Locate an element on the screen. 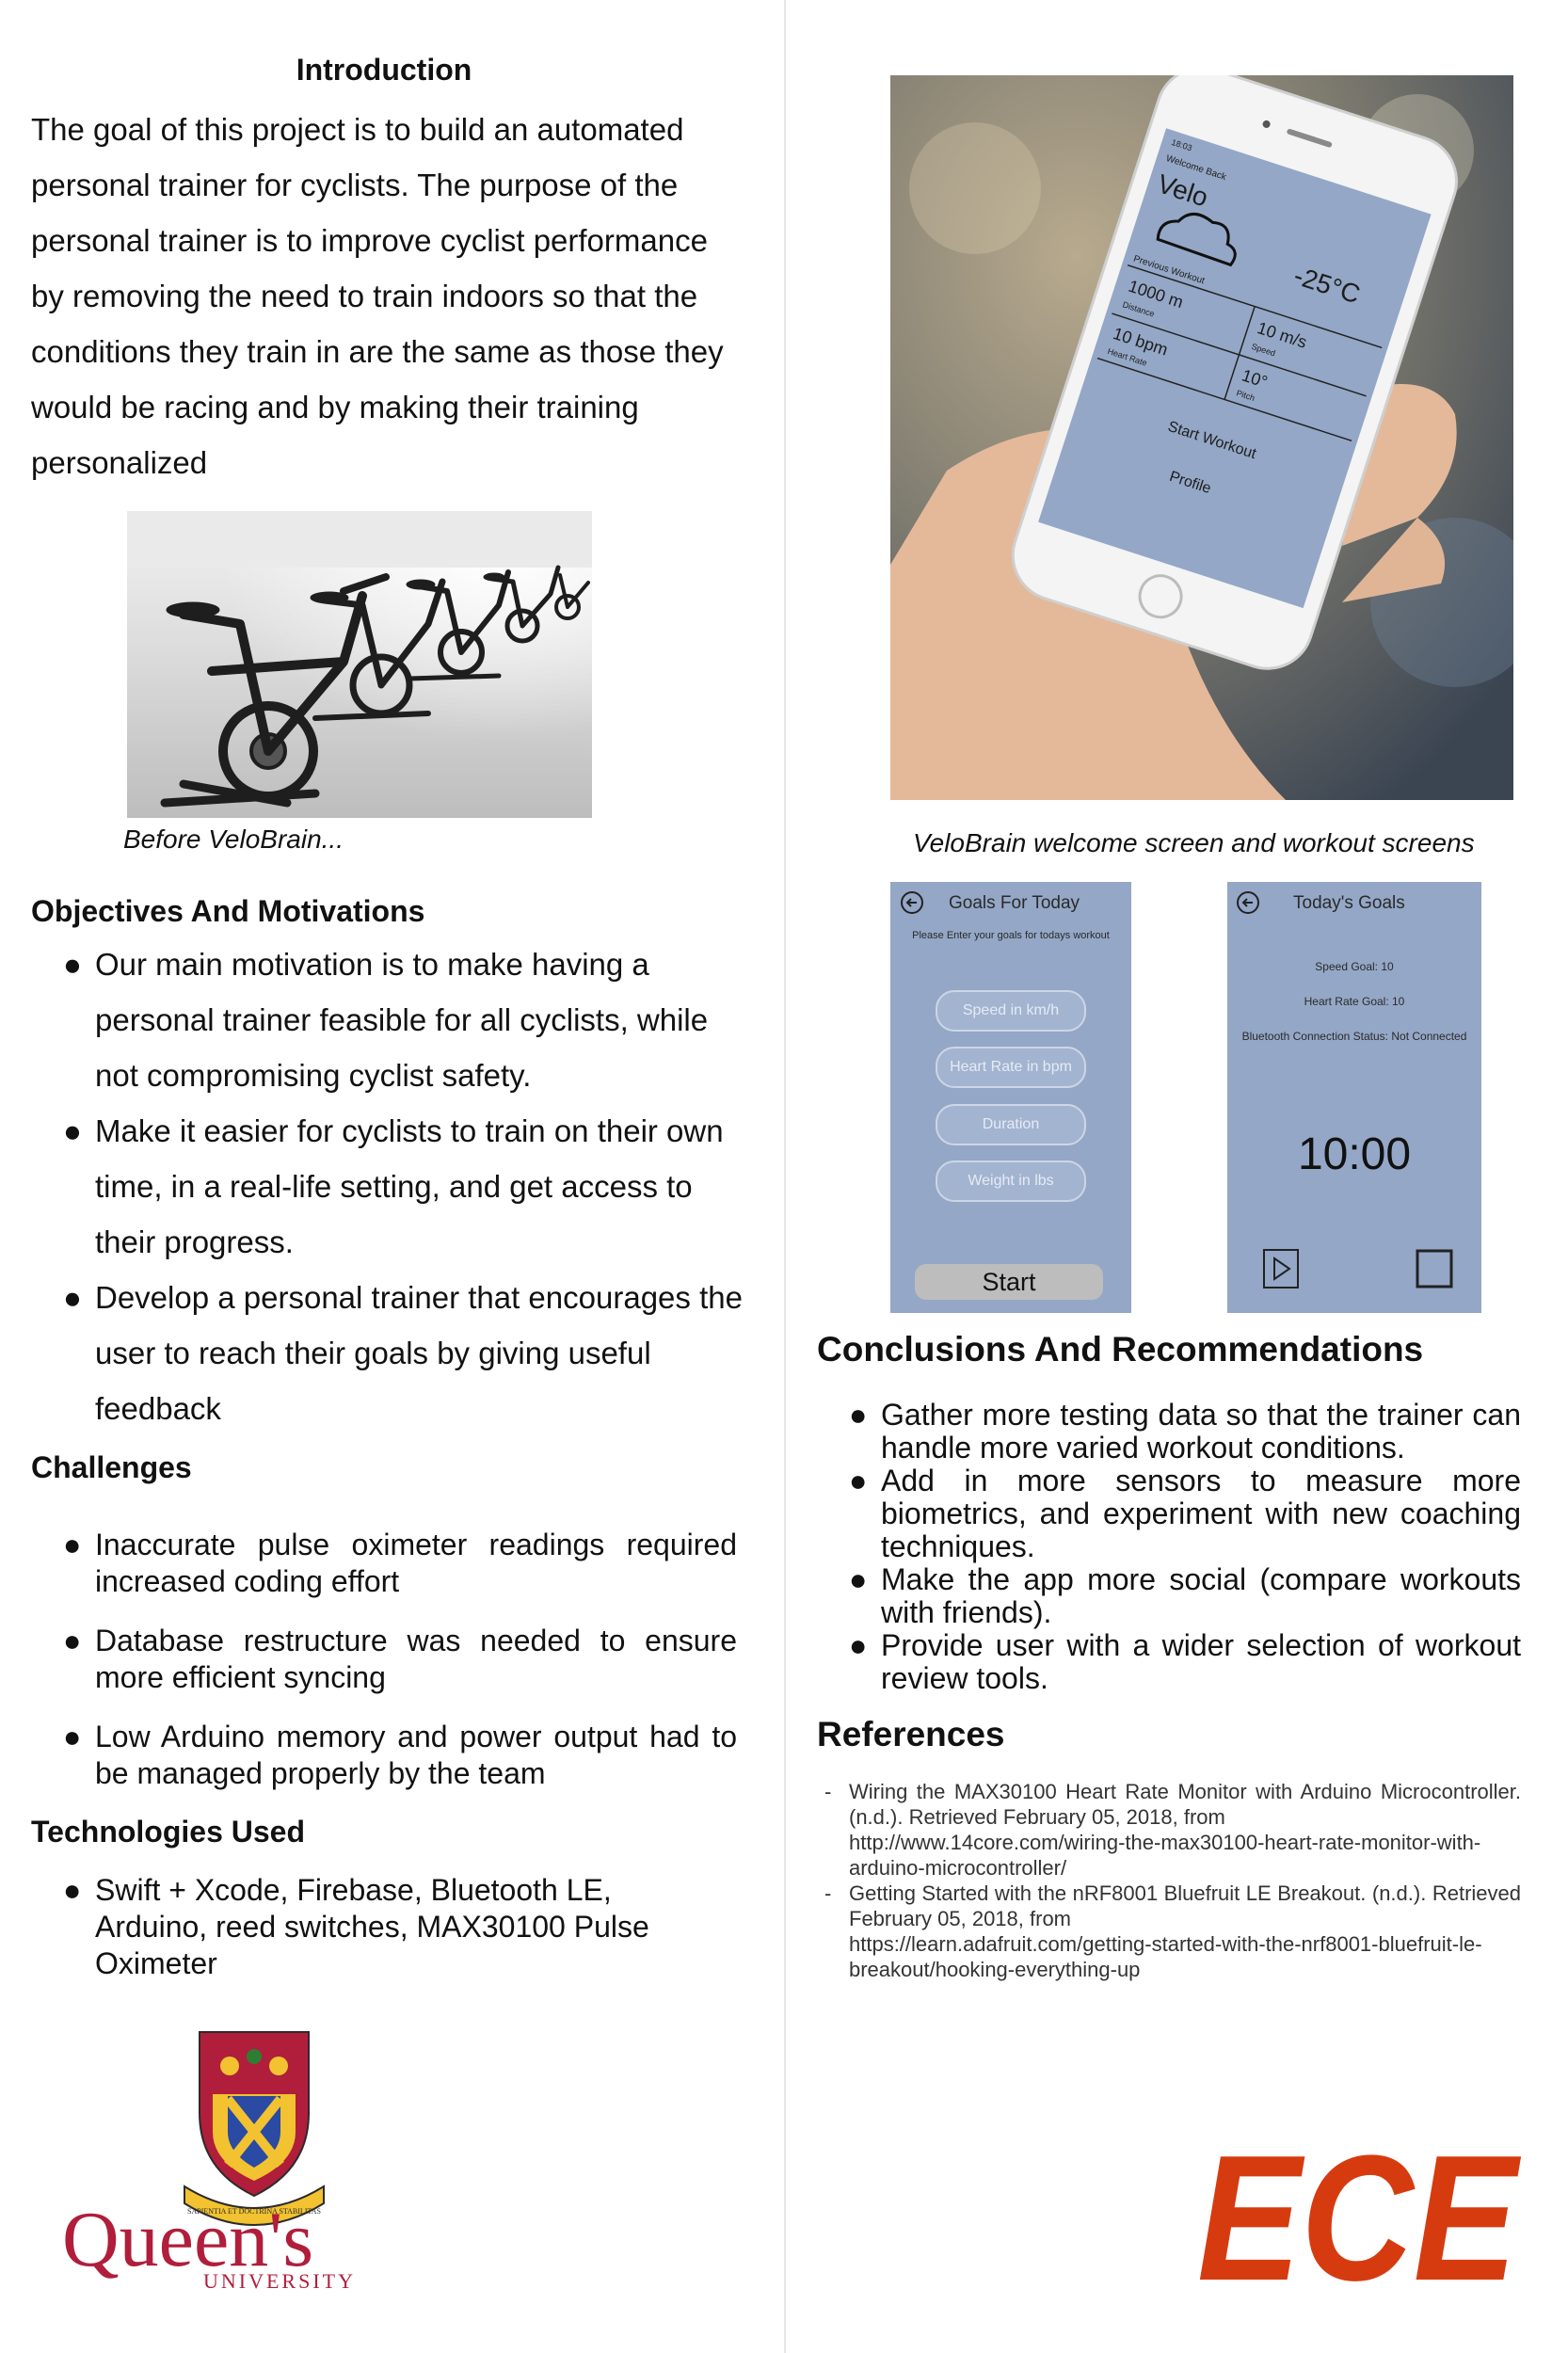 The image size is (1568, 2353). speed-input: Speed in km/h is located at coordinates (1011, 1011).